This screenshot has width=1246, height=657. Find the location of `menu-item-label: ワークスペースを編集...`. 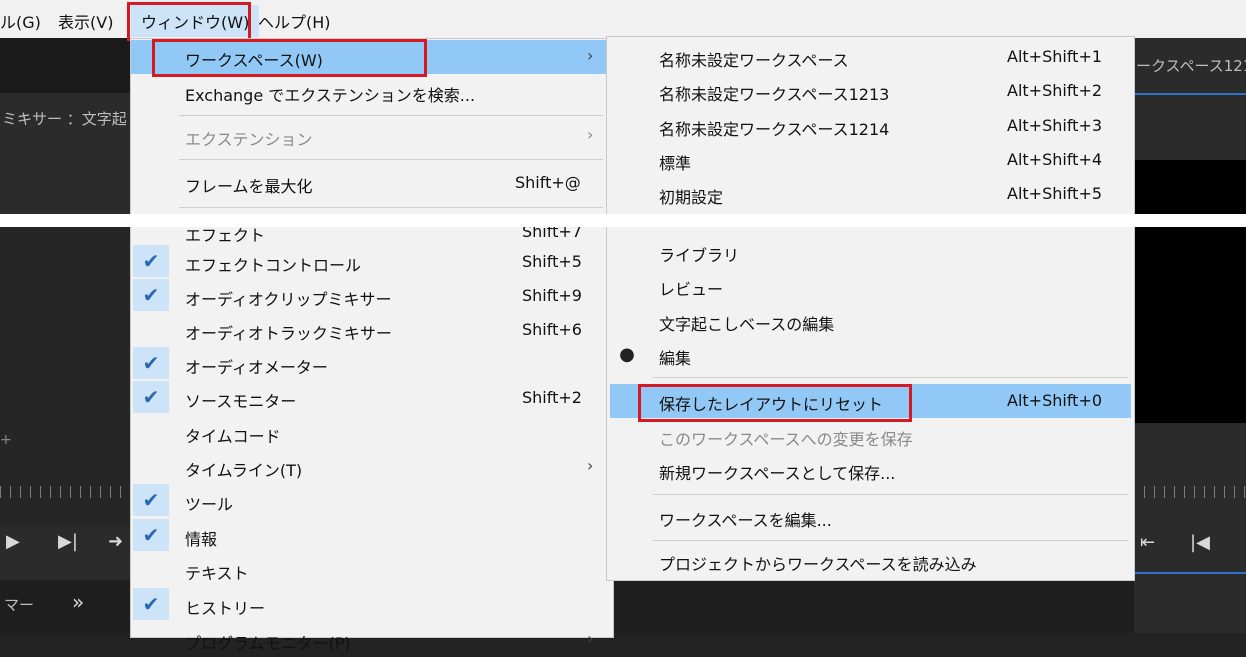

menu-item-label: ワークスペースを編集... is located at coordinates (745, 520).